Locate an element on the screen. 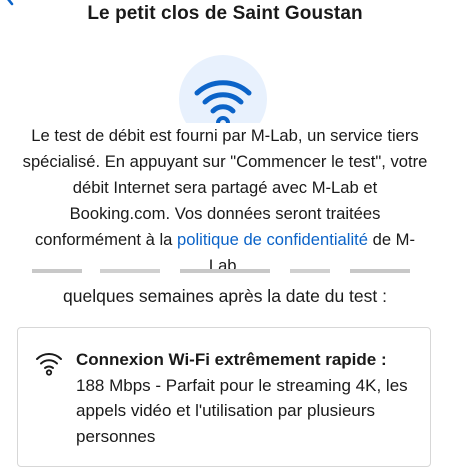 This screenshot has height=467, width=450. privacy-policy-link: politique de confidentialité is located at coordinates (272, 239).